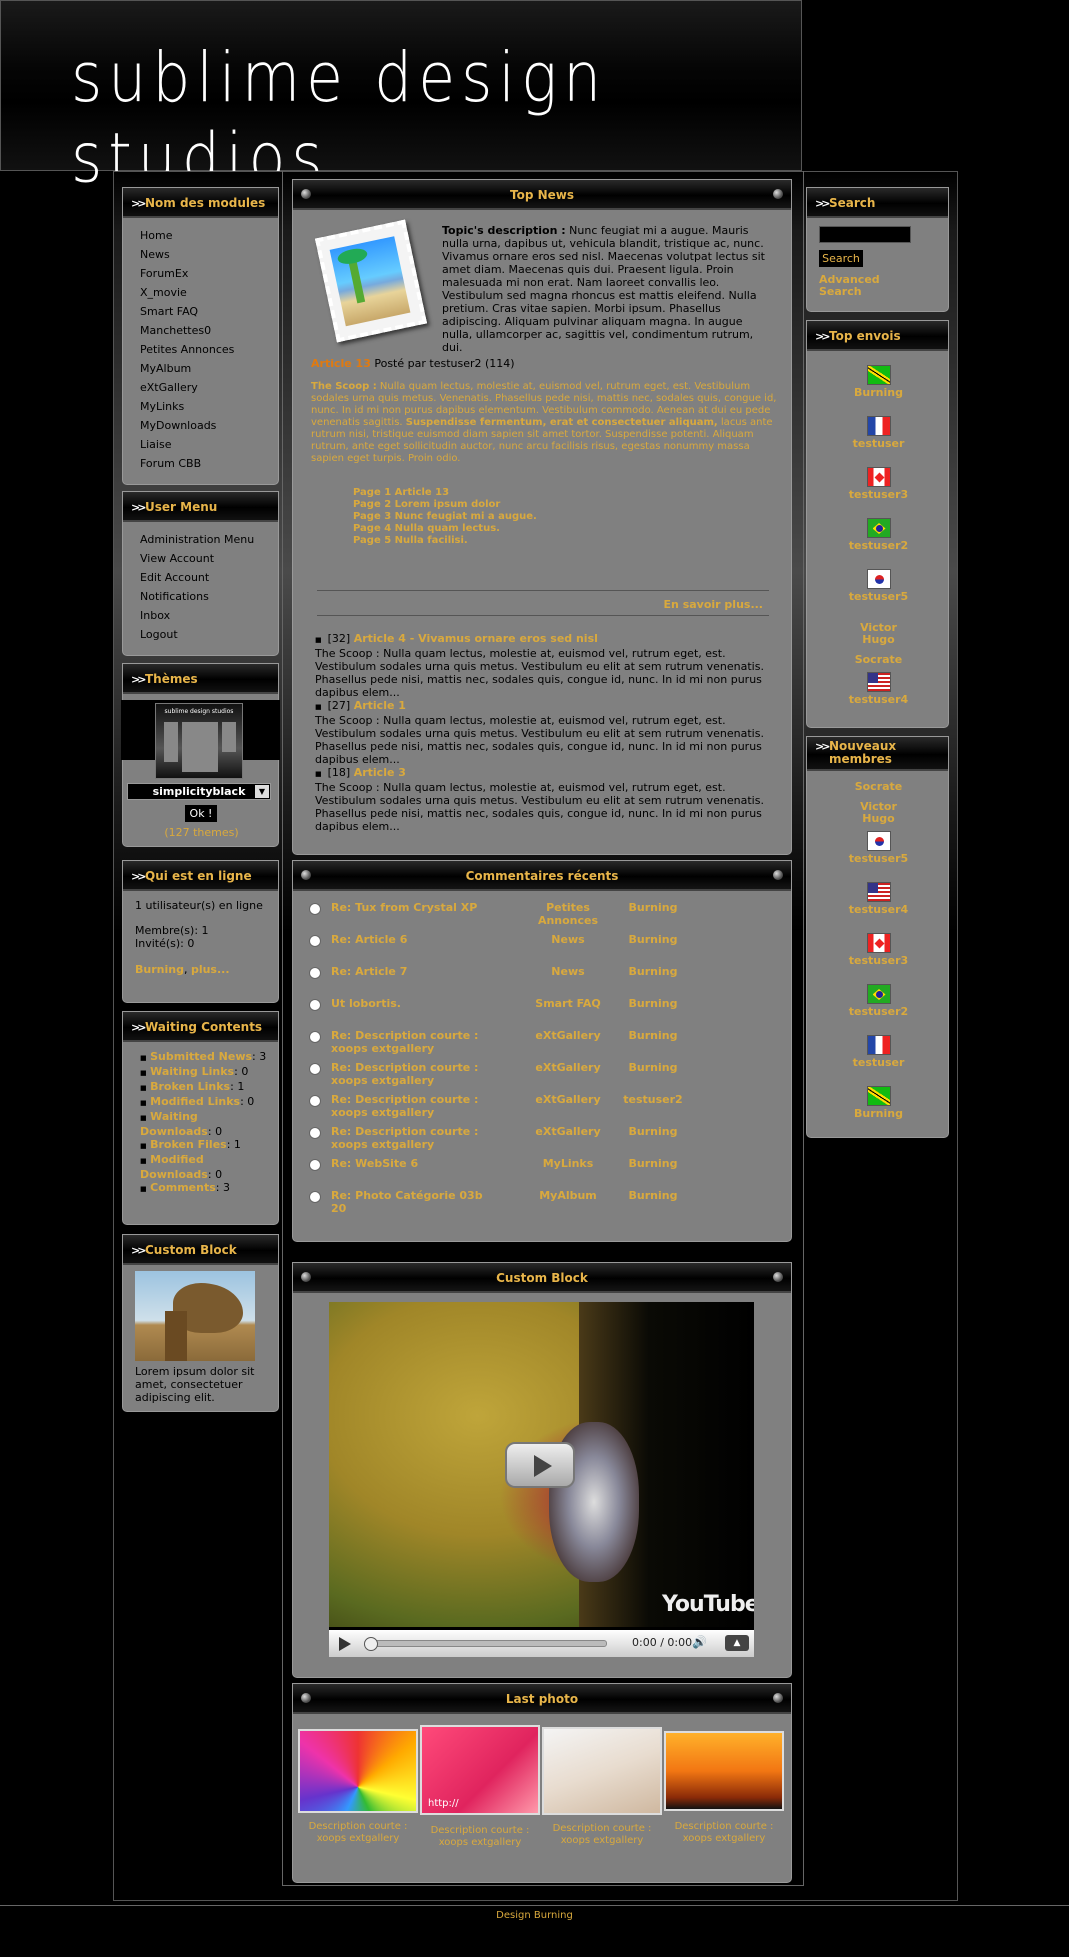  Describe the element at coordinates (445, 529) in the screenshot. I see `article-page-link: Page 4 Nulla quam lectus.` at that location.